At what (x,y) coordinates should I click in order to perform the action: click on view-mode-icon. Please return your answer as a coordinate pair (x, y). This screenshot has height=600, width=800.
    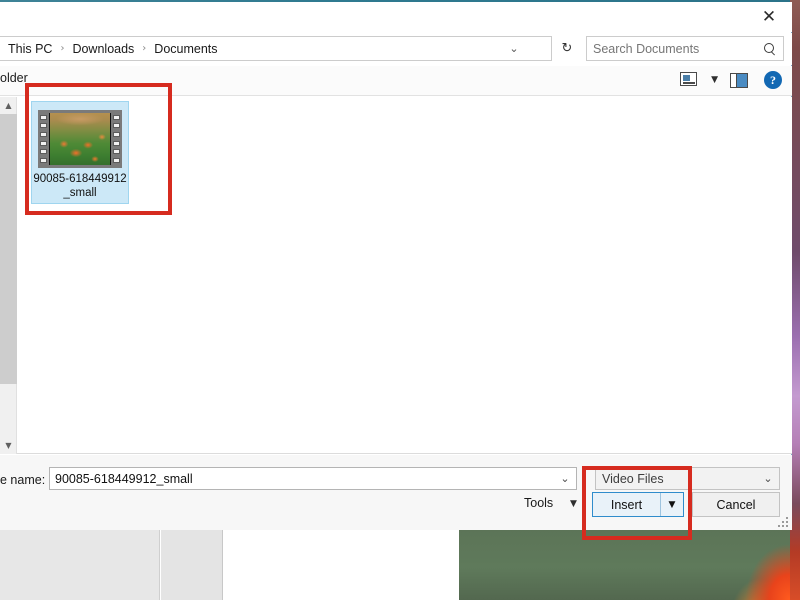
    Looking at the image, I should click on (690, 81).